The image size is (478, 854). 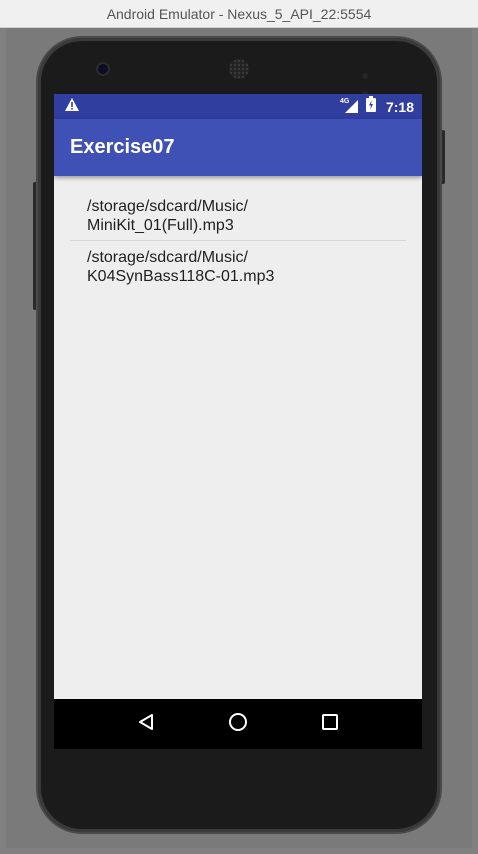 I want to click on home-button, so click(x=238, y=724).